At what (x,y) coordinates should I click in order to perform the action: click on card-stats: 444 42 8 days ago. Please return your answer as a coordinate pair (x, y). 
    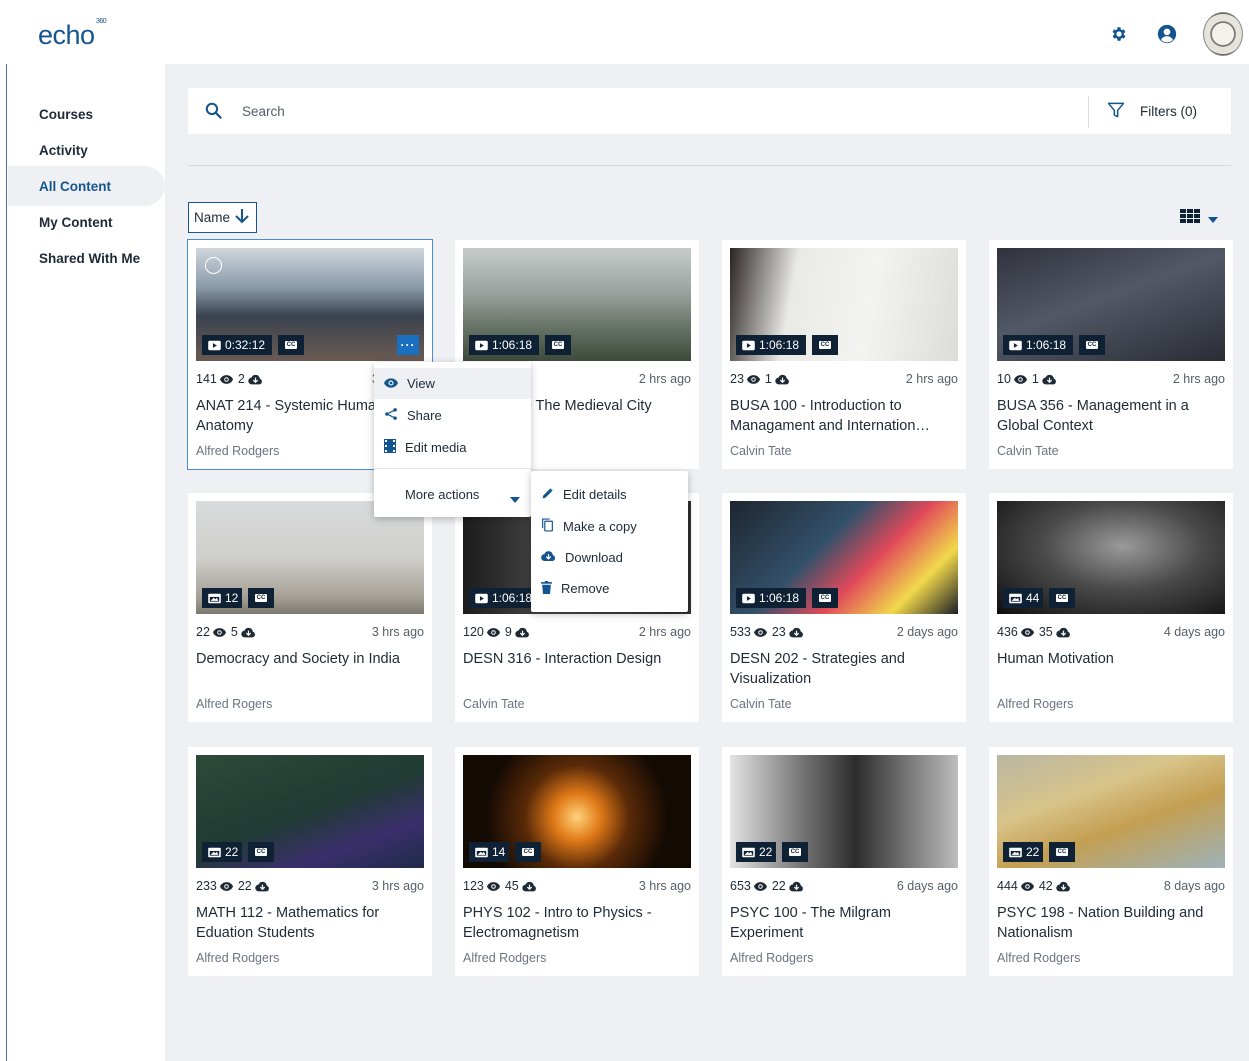
    Looking at the image, I should click on (1111, 886).